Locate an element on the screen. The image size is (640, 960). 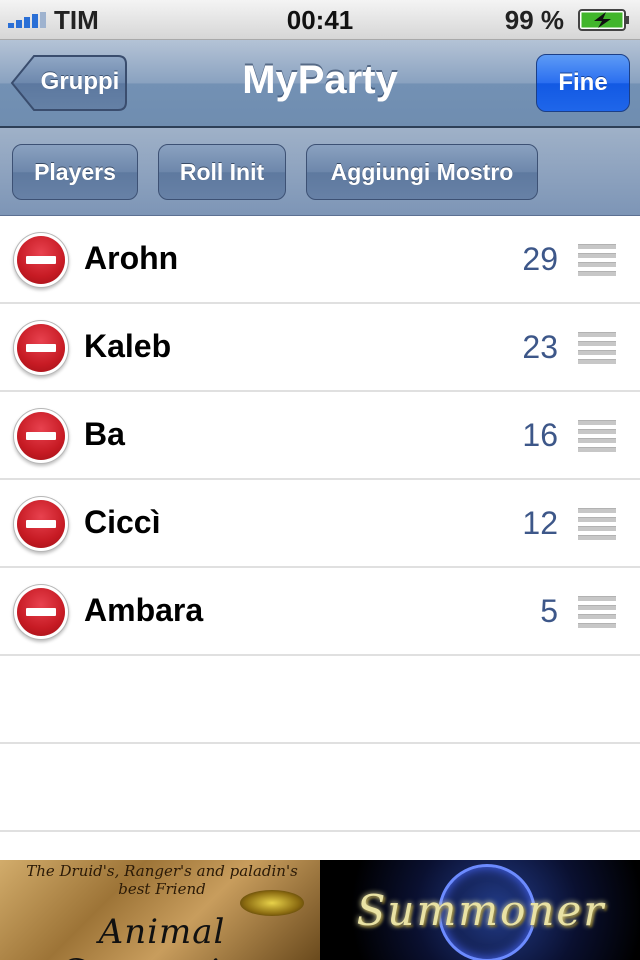
list-item: Kaleb 23 is located at coordinates (320, 348).